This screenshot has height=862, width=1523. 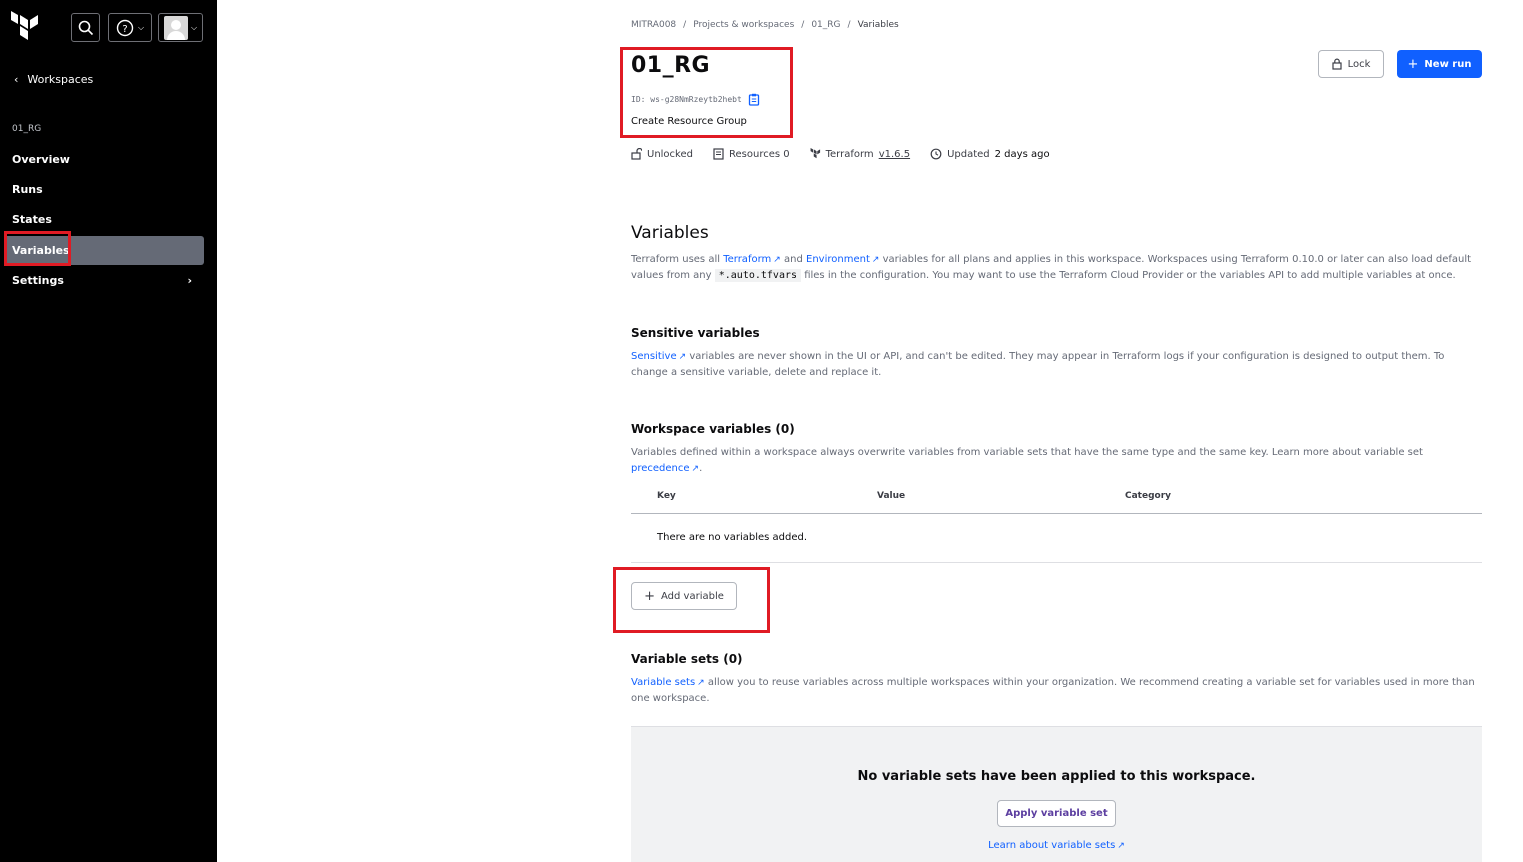 What do you see at coordinates (758, 275) in the screenshot?
I see `code-snippet: *.auto.tfvars` at bounding box center [758, 275].